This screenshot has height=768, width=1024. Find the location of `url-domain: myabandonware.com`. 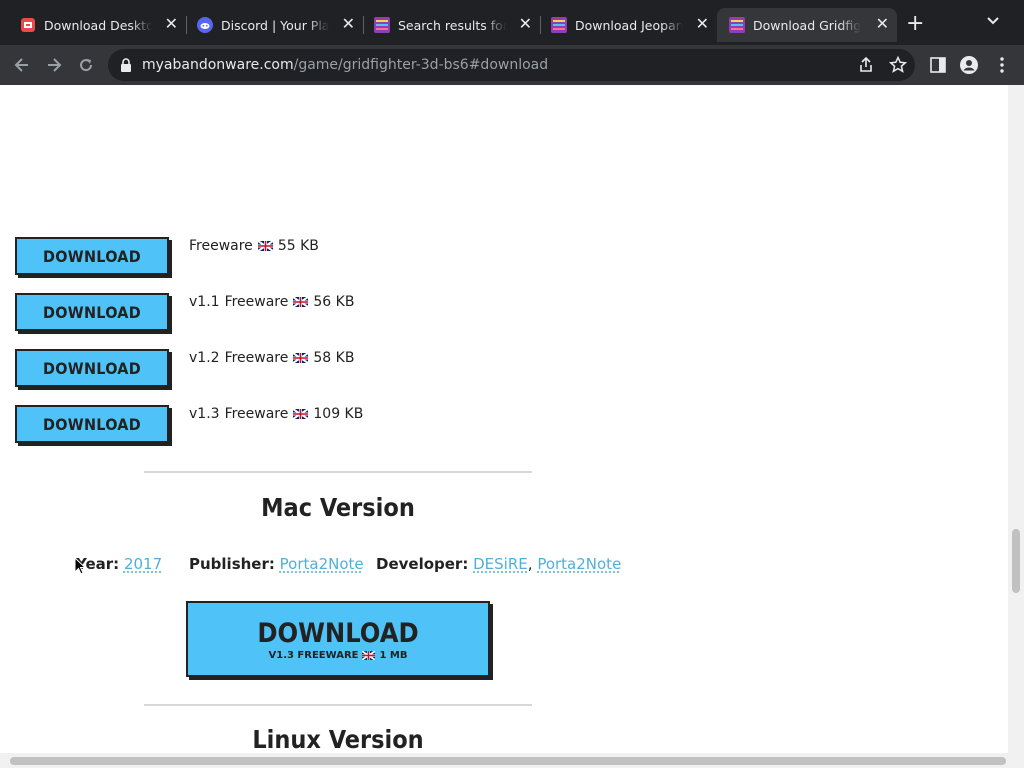

url-domain: myabandonware.com is located at coordinates (218, 65).